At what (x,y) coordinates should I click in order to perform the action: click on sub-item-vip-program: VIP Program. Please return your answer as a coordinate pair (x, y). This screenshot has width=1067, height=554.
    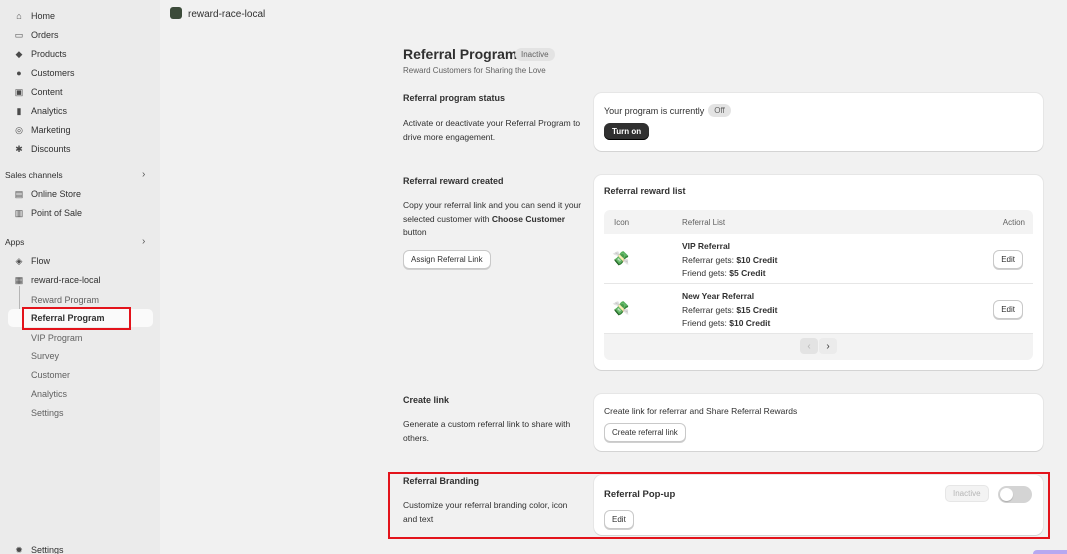
    Looking at the image, I should click on (56, 338).